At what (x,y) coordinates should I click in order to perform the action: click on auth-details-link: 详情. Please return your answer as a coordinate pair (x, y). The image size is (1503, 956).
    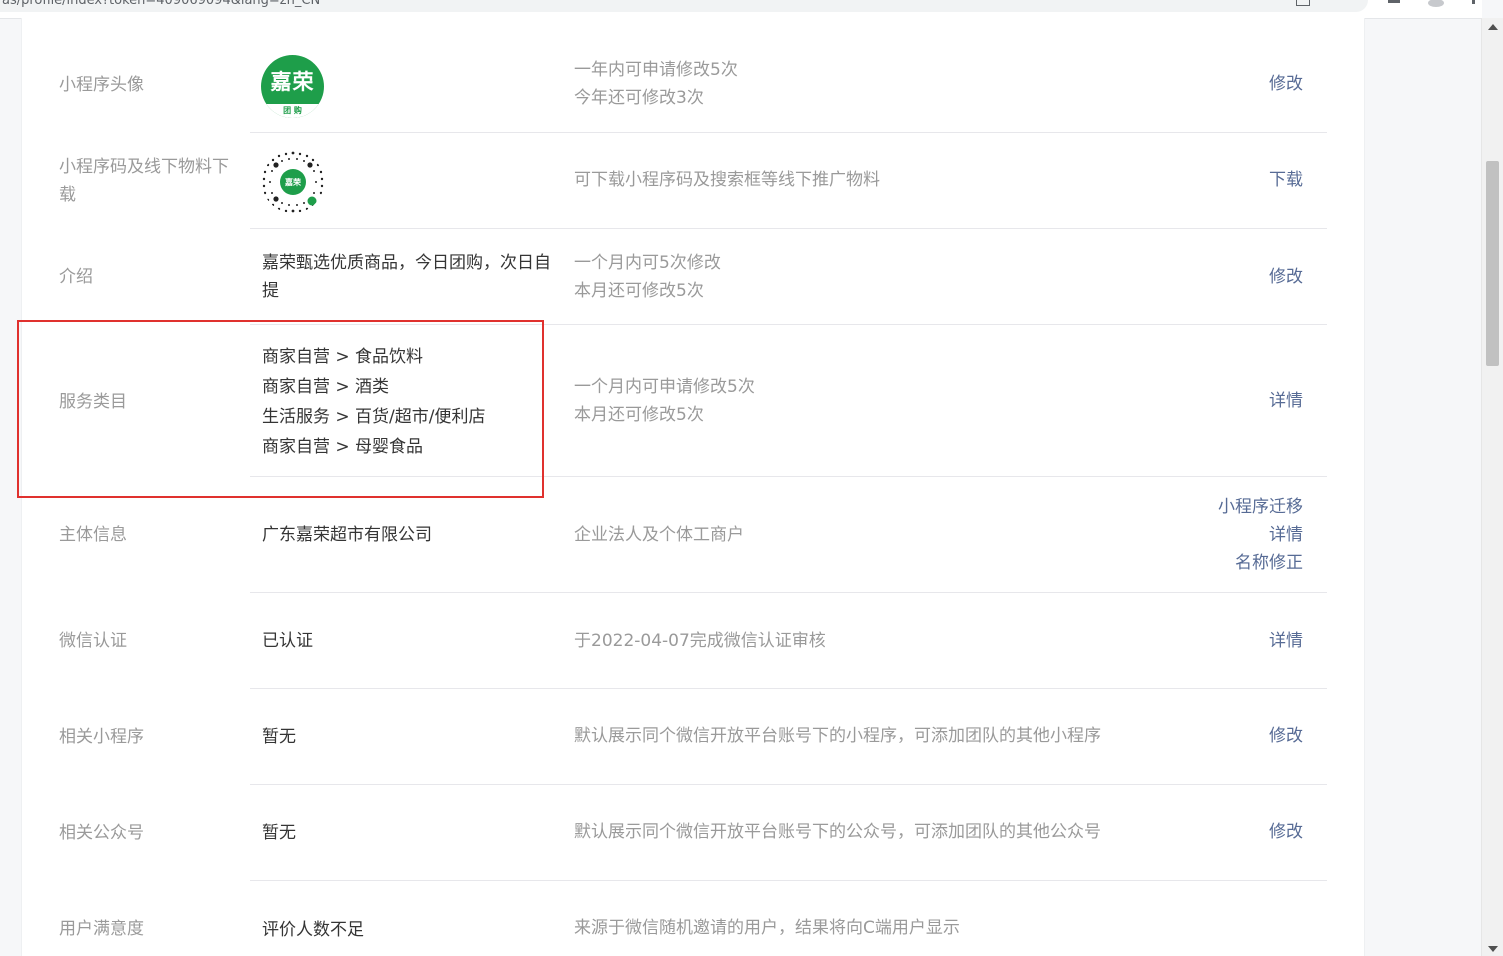
    Looking at the image, I should click on (1286, 641).